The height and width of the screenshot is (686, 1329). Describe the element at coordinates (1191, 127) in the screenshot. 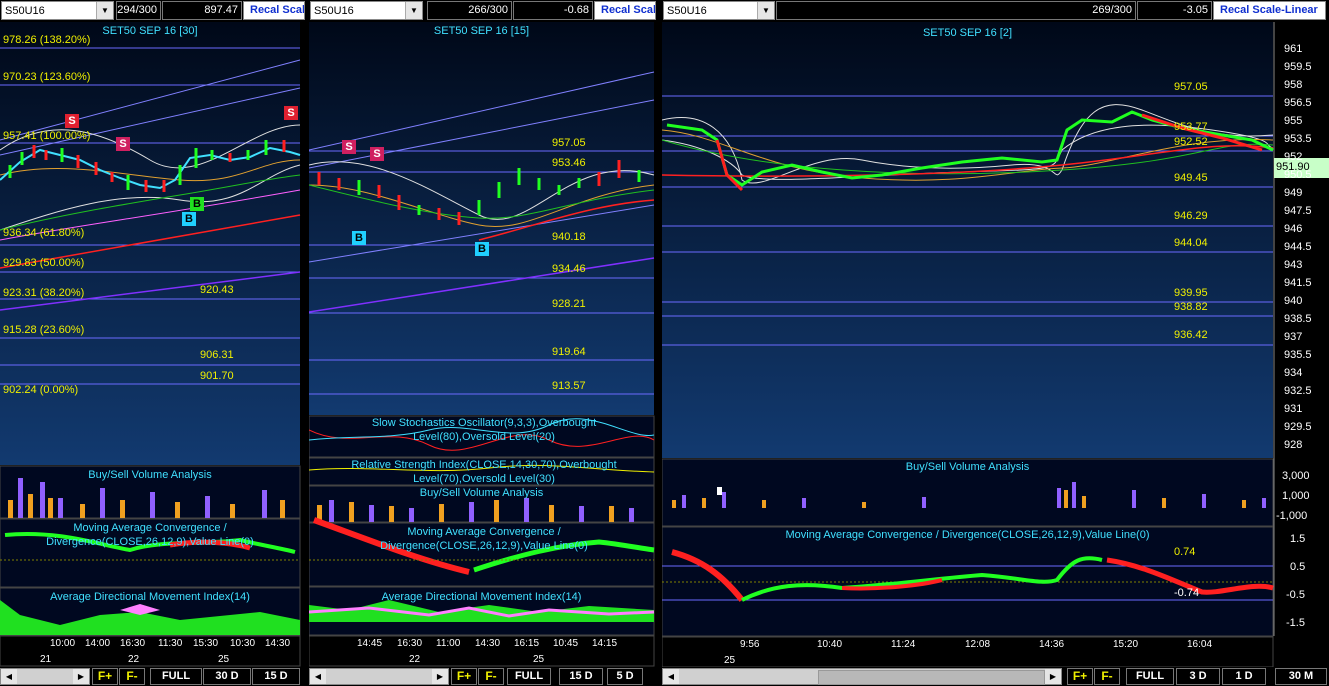

I see `price-level: 953.77` at that location.